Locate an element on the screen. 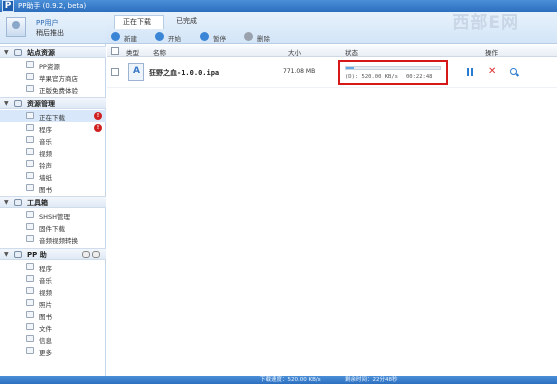  row-checkbox is located at coordinates (115, 72).